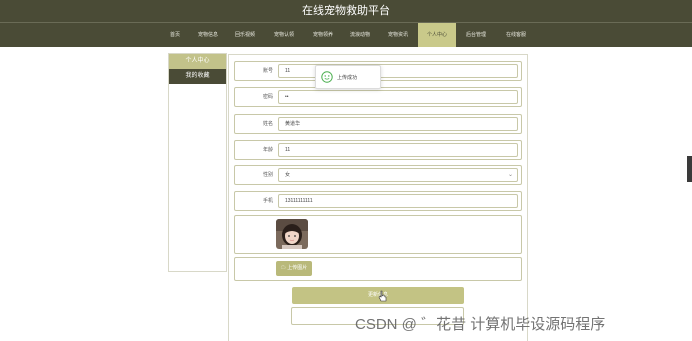 This screenshot has width=692, height=341. Describe the element at coordinates (398, 201) in the screenshot. I see `phone-input: 13111111111` at that location.